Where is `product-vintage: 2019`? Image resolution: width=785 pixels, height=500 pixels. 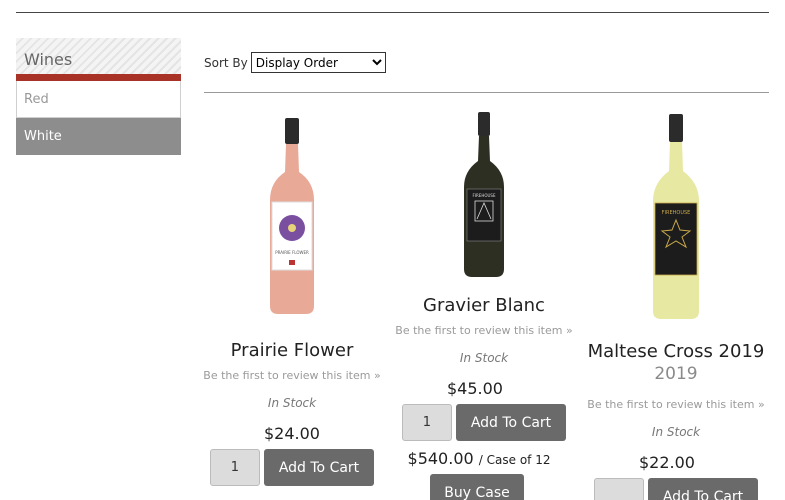
product-vintage: 2019 is located at coordinates (676, 374).